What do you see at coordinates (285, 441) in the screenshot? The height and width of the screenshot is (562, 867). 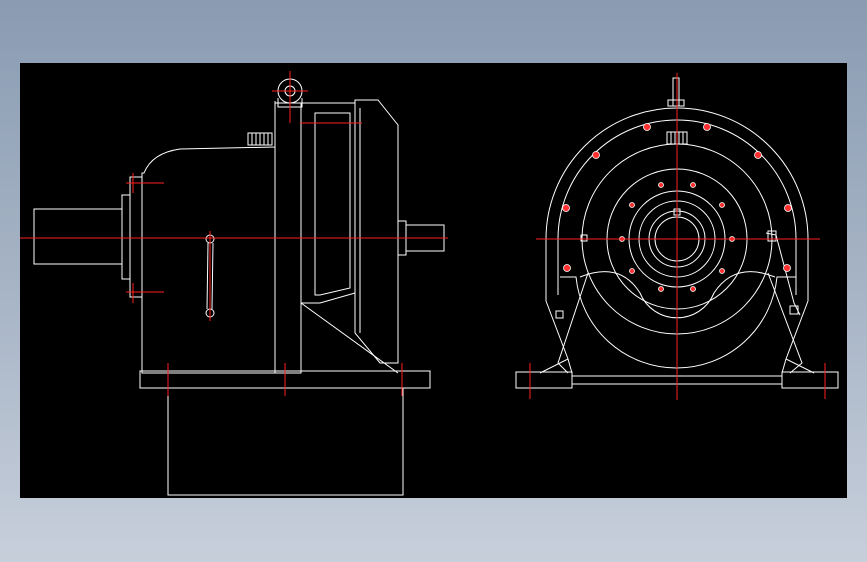 I see `support-stand` at bounding box center [285, 441].